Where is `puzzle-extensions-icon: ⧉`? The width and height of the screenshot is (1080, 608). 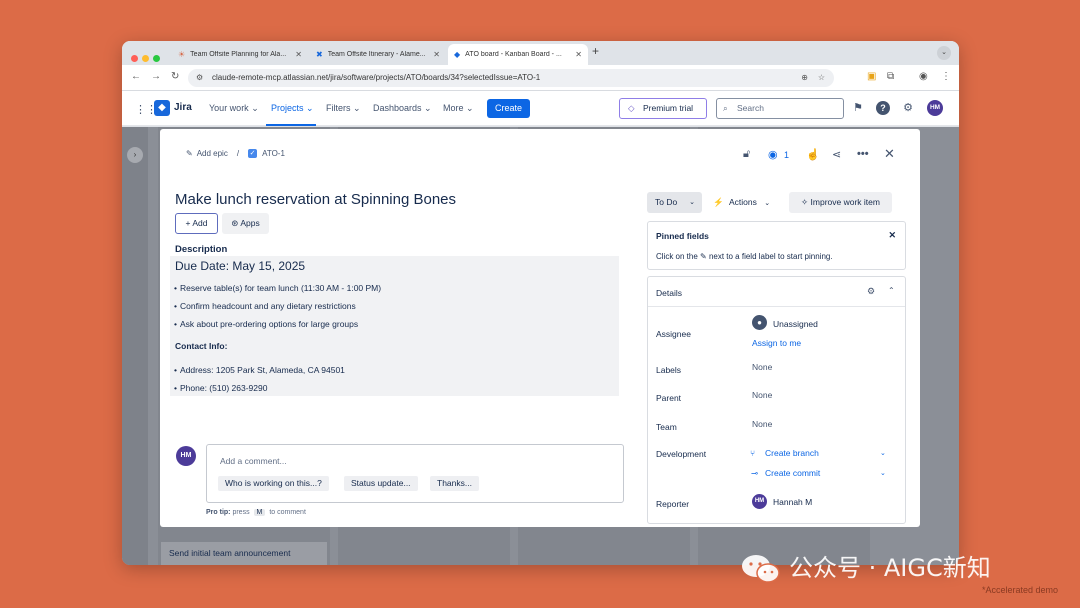
puzzle-extensions-icon: ⧉ is located at coordinates (890, 76).